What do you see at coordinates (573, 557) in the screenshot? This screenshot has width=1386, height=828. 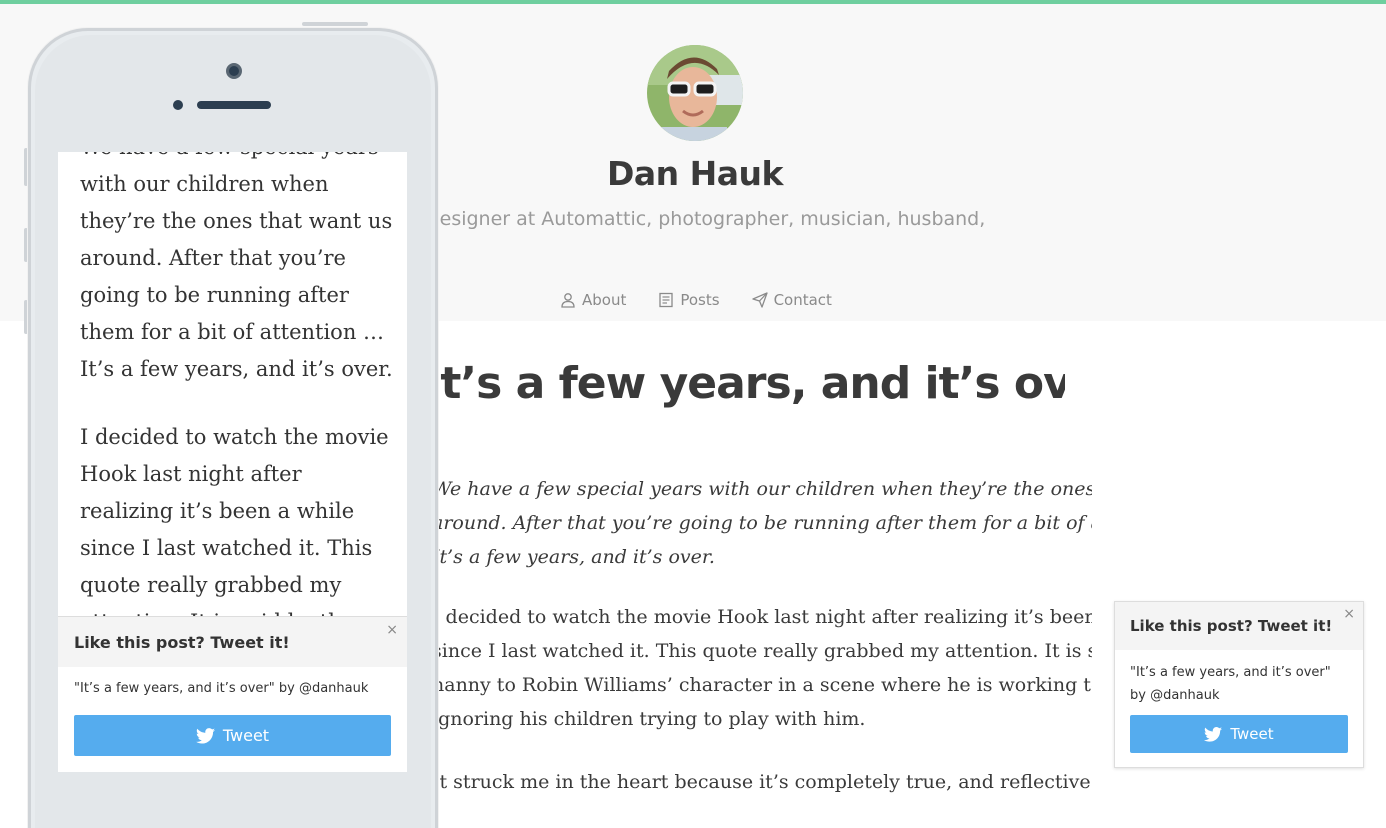 I see `quote-line: It’s a few years, and it’s over.` at bounding box center [573, 557].